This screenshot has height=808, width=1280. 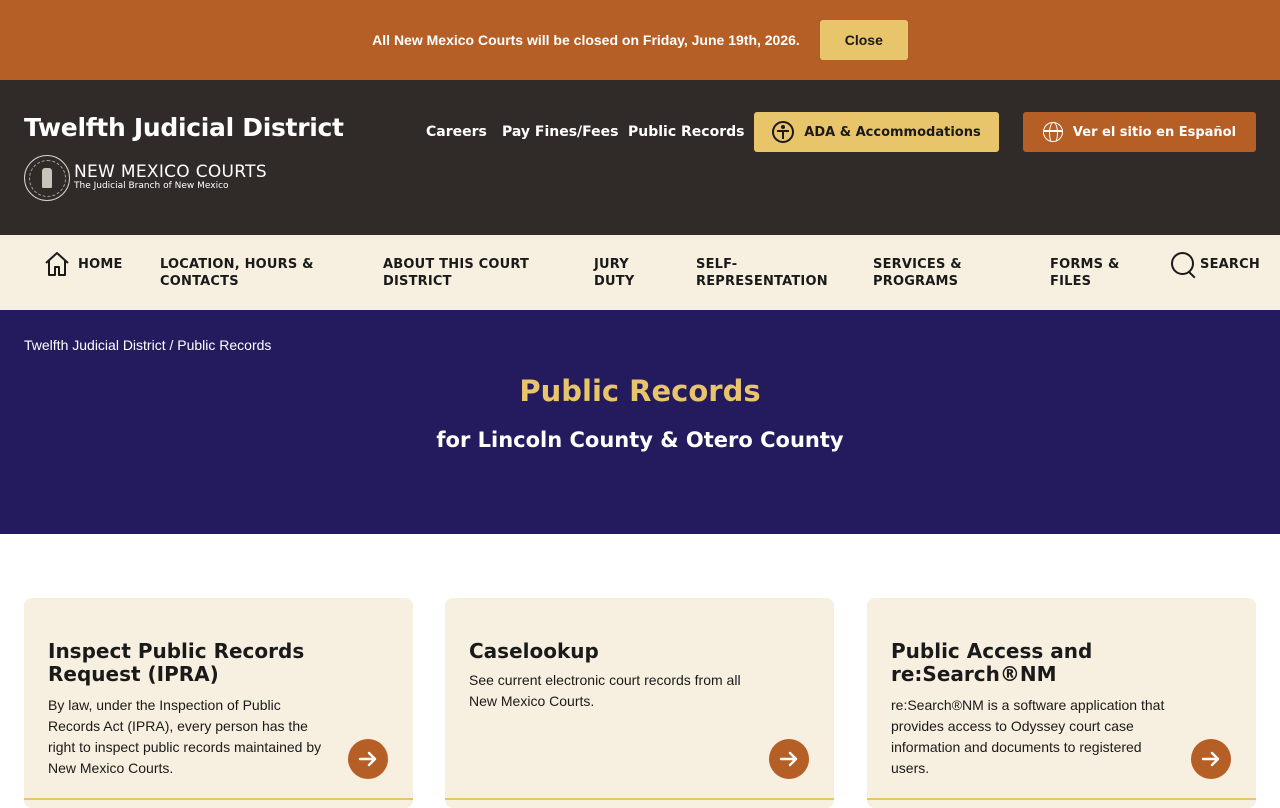 I want to click on nav-search: SEARCH, so click(x=1215, y=264).